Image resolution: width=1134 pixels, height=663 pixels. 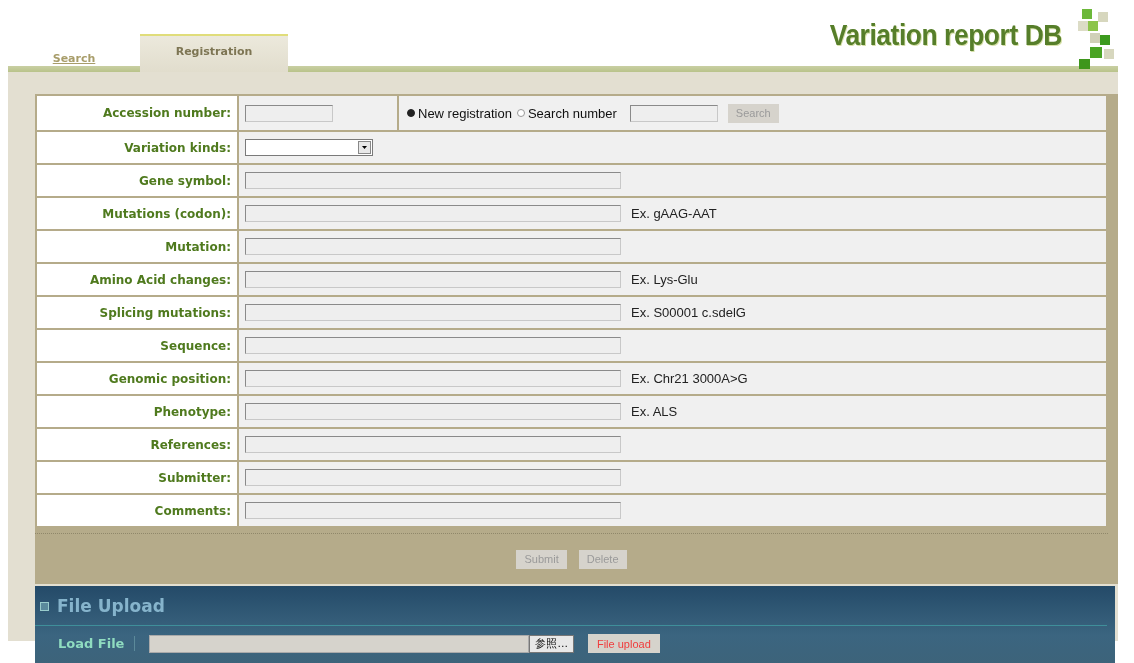 I want to click on logo-icon, so click(x=1096, y=39).